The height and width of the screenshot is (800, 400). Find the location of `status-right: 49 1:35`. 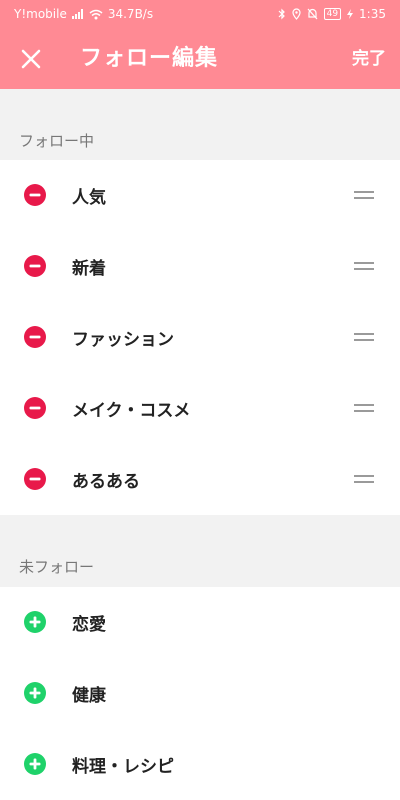

status-right: 49 1:35 is located at coordinates (332, 14).